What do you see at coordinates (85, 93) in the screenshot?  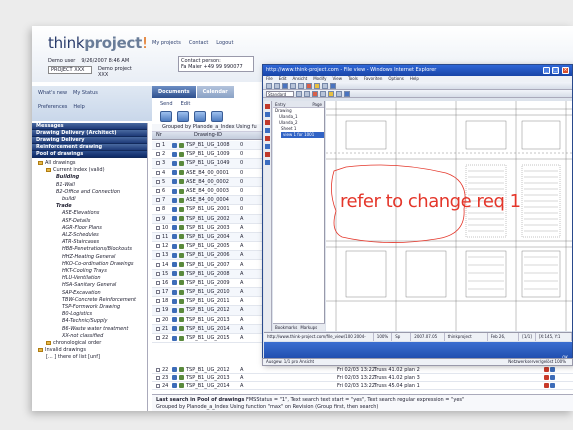 I see `my-status-link: My Status` at bounding box center [85, 93].